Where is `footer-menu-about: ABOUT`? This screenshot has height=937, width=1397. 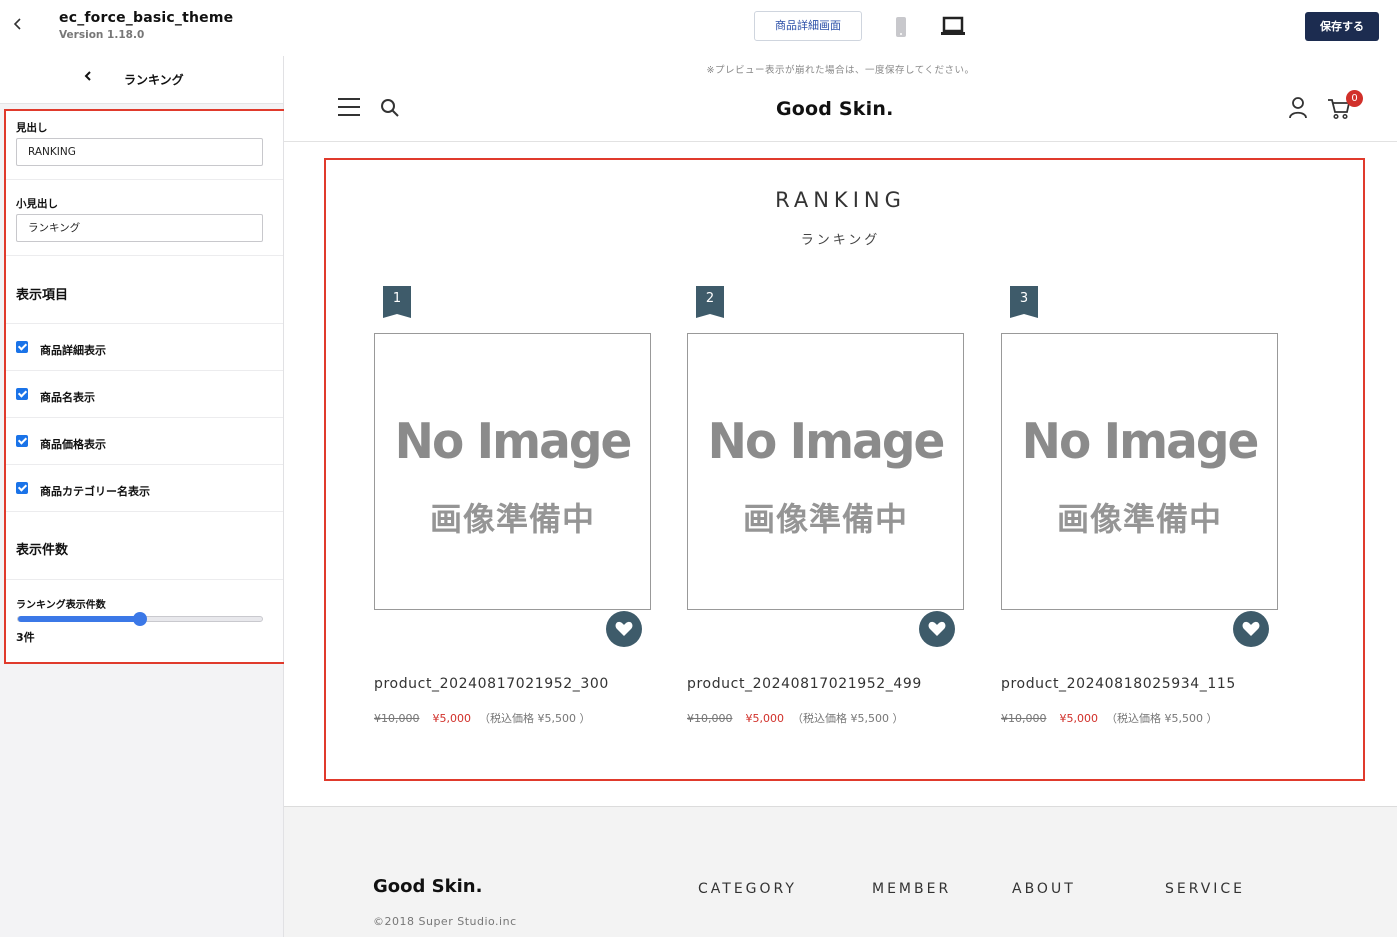 footer-menu-about: ABOUT is located at coordinates (1044, 889).